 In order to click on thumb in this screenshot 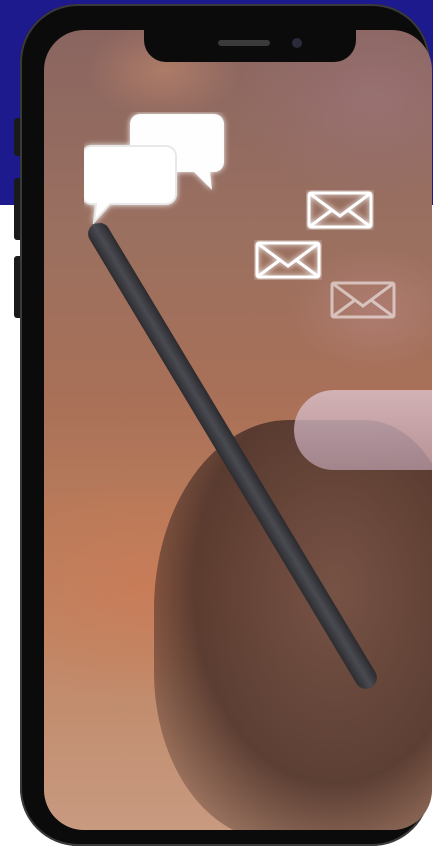, I will do `click(363, 430)`.